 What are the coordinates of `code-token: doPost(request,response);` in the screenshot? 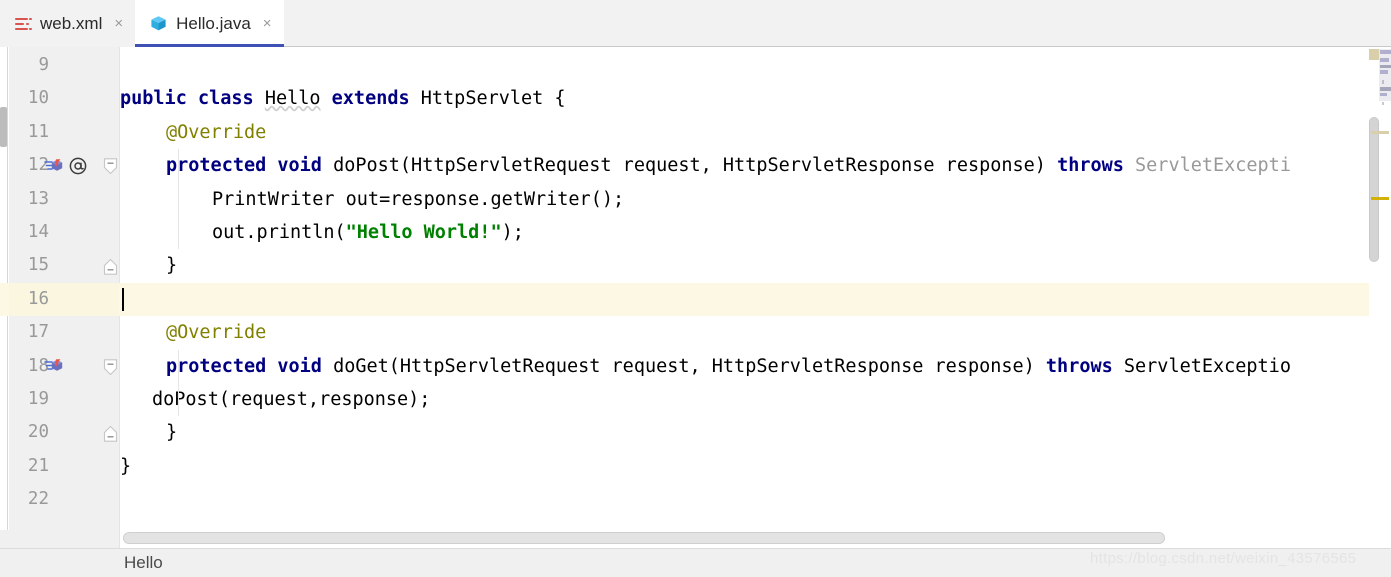 It's located at (291, 399).